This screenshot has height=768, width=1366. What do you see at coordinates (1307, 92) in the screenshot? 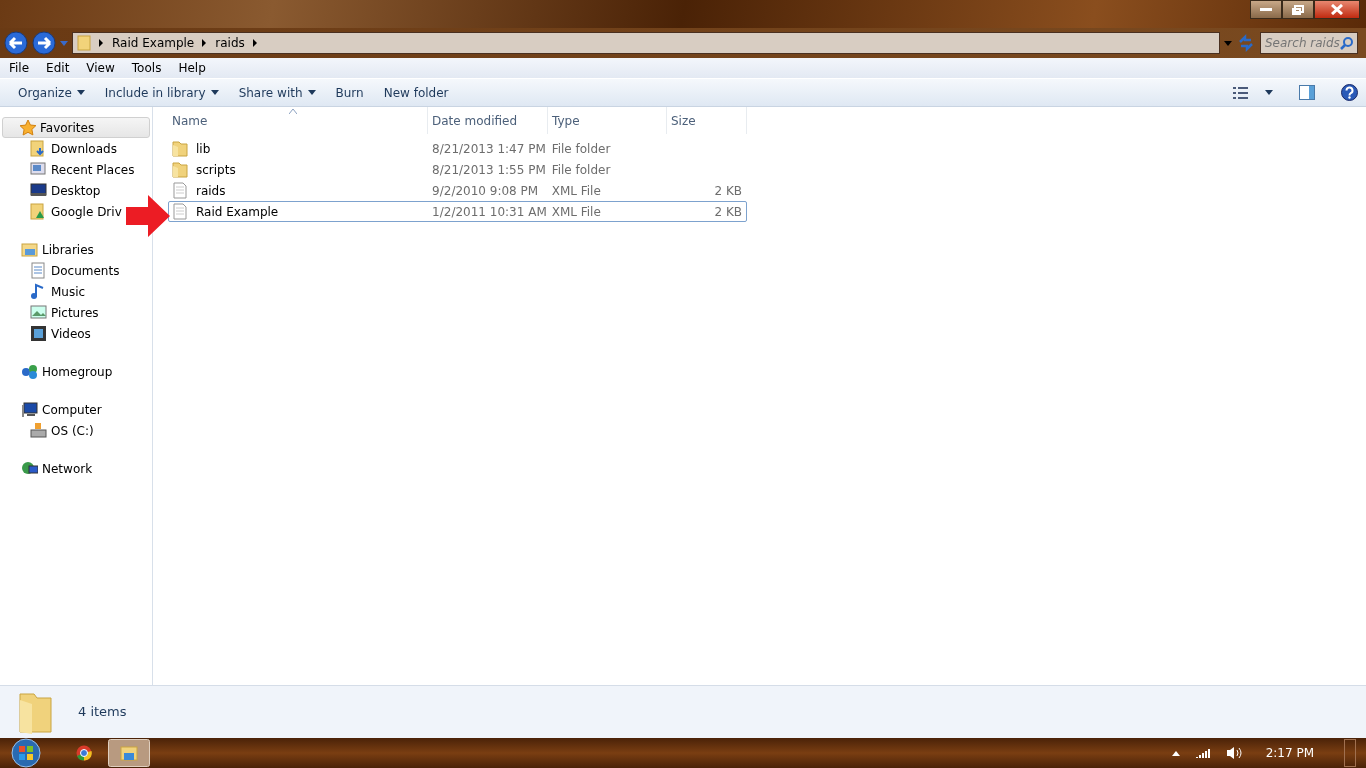
I see `preview-pane-icon` at bounding box center [1307, 92].